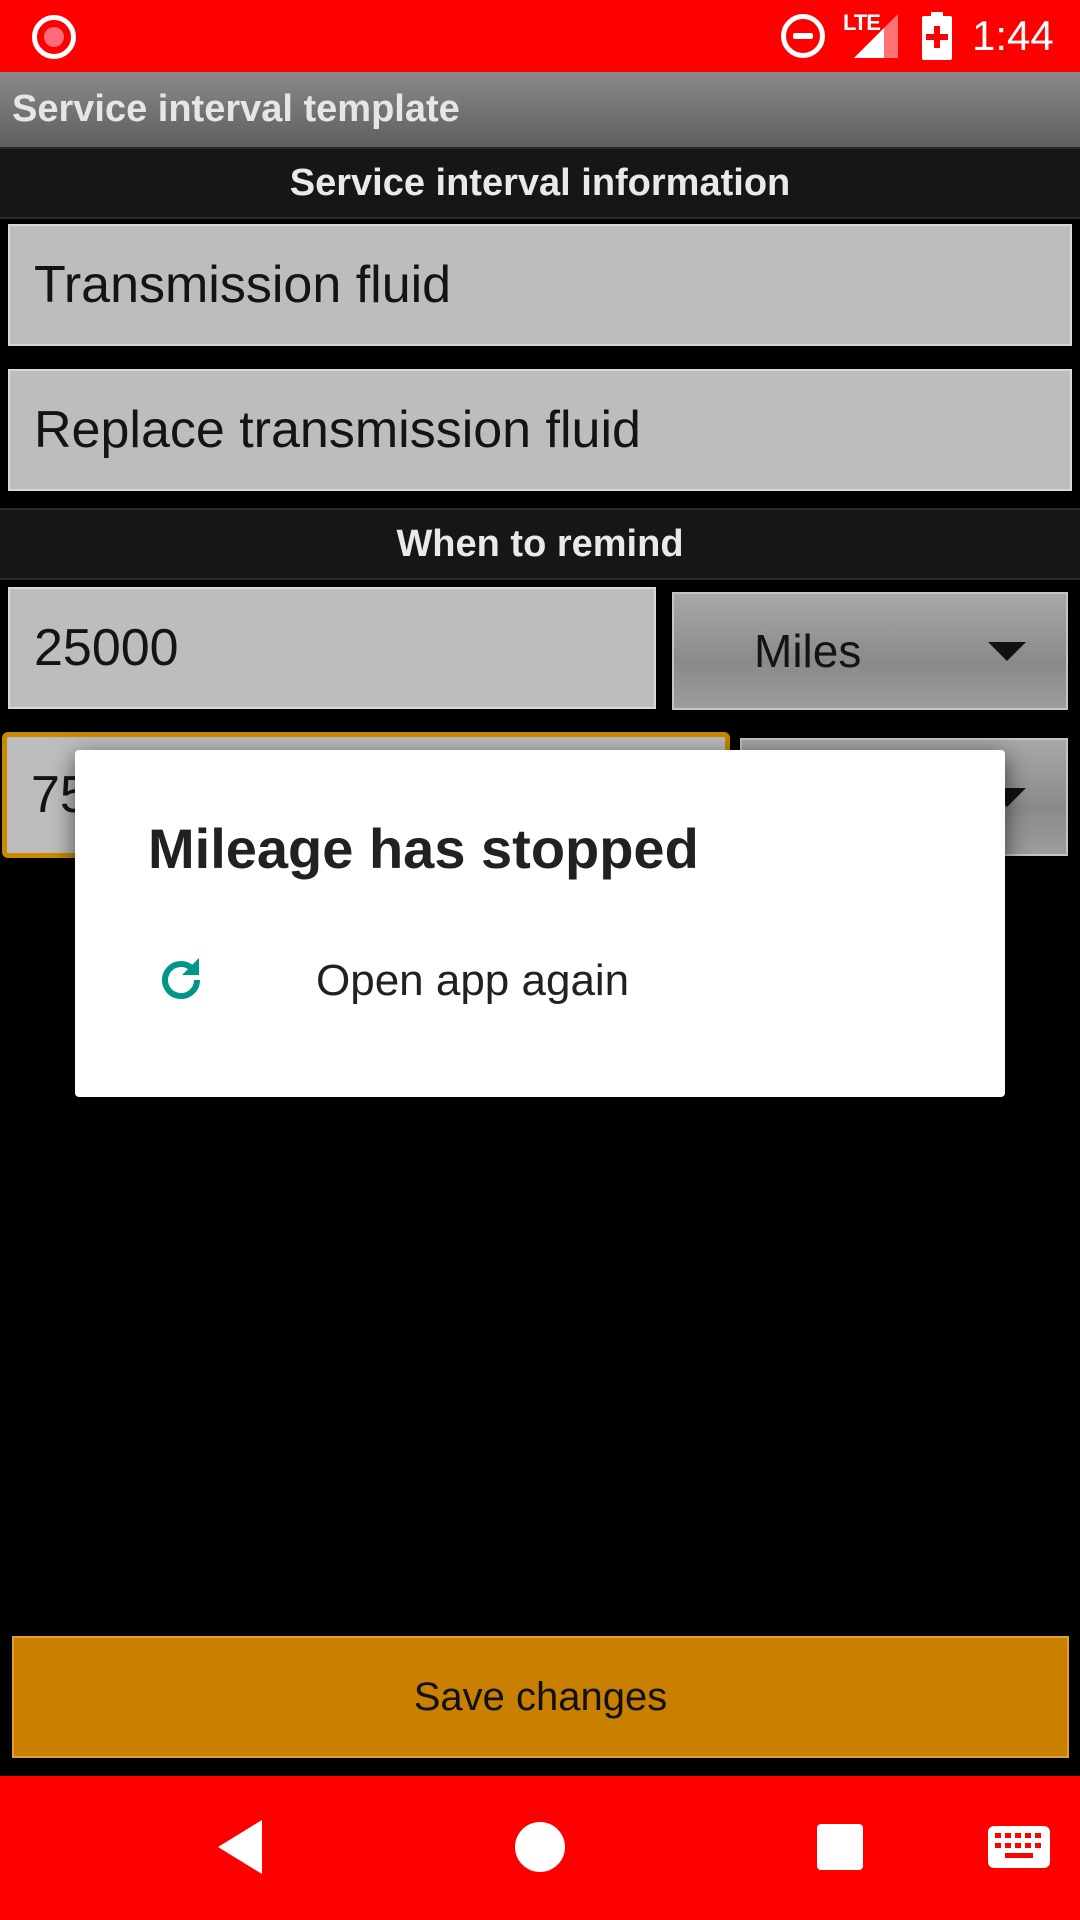 The height and width of the screenshot is (1920, 1080). What do you see at coordinates (808, 651) in the screenshot?
I see `interval-unit-label: Miles` at bounding box center [808, 651].